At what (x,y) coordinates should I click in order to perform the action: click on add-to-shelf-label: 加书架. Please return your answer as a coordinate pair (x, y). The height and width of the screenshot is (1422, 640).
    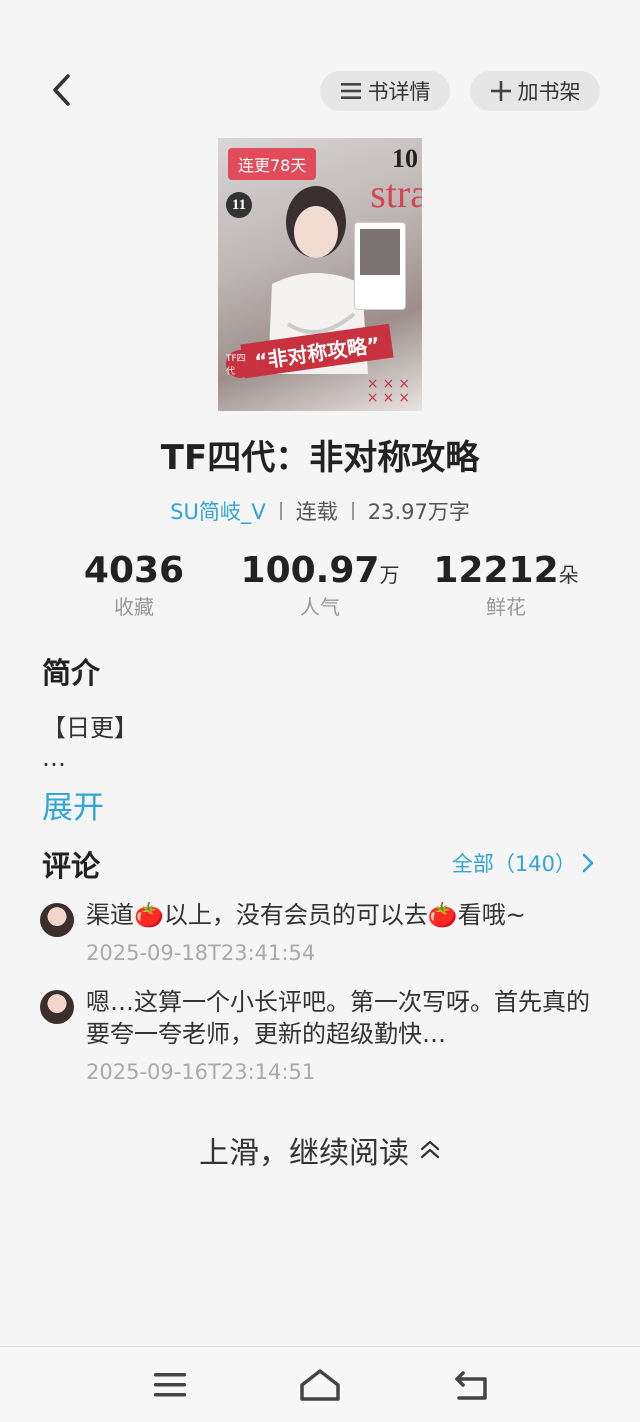
    Looking at the image, I should click on (549, 92).